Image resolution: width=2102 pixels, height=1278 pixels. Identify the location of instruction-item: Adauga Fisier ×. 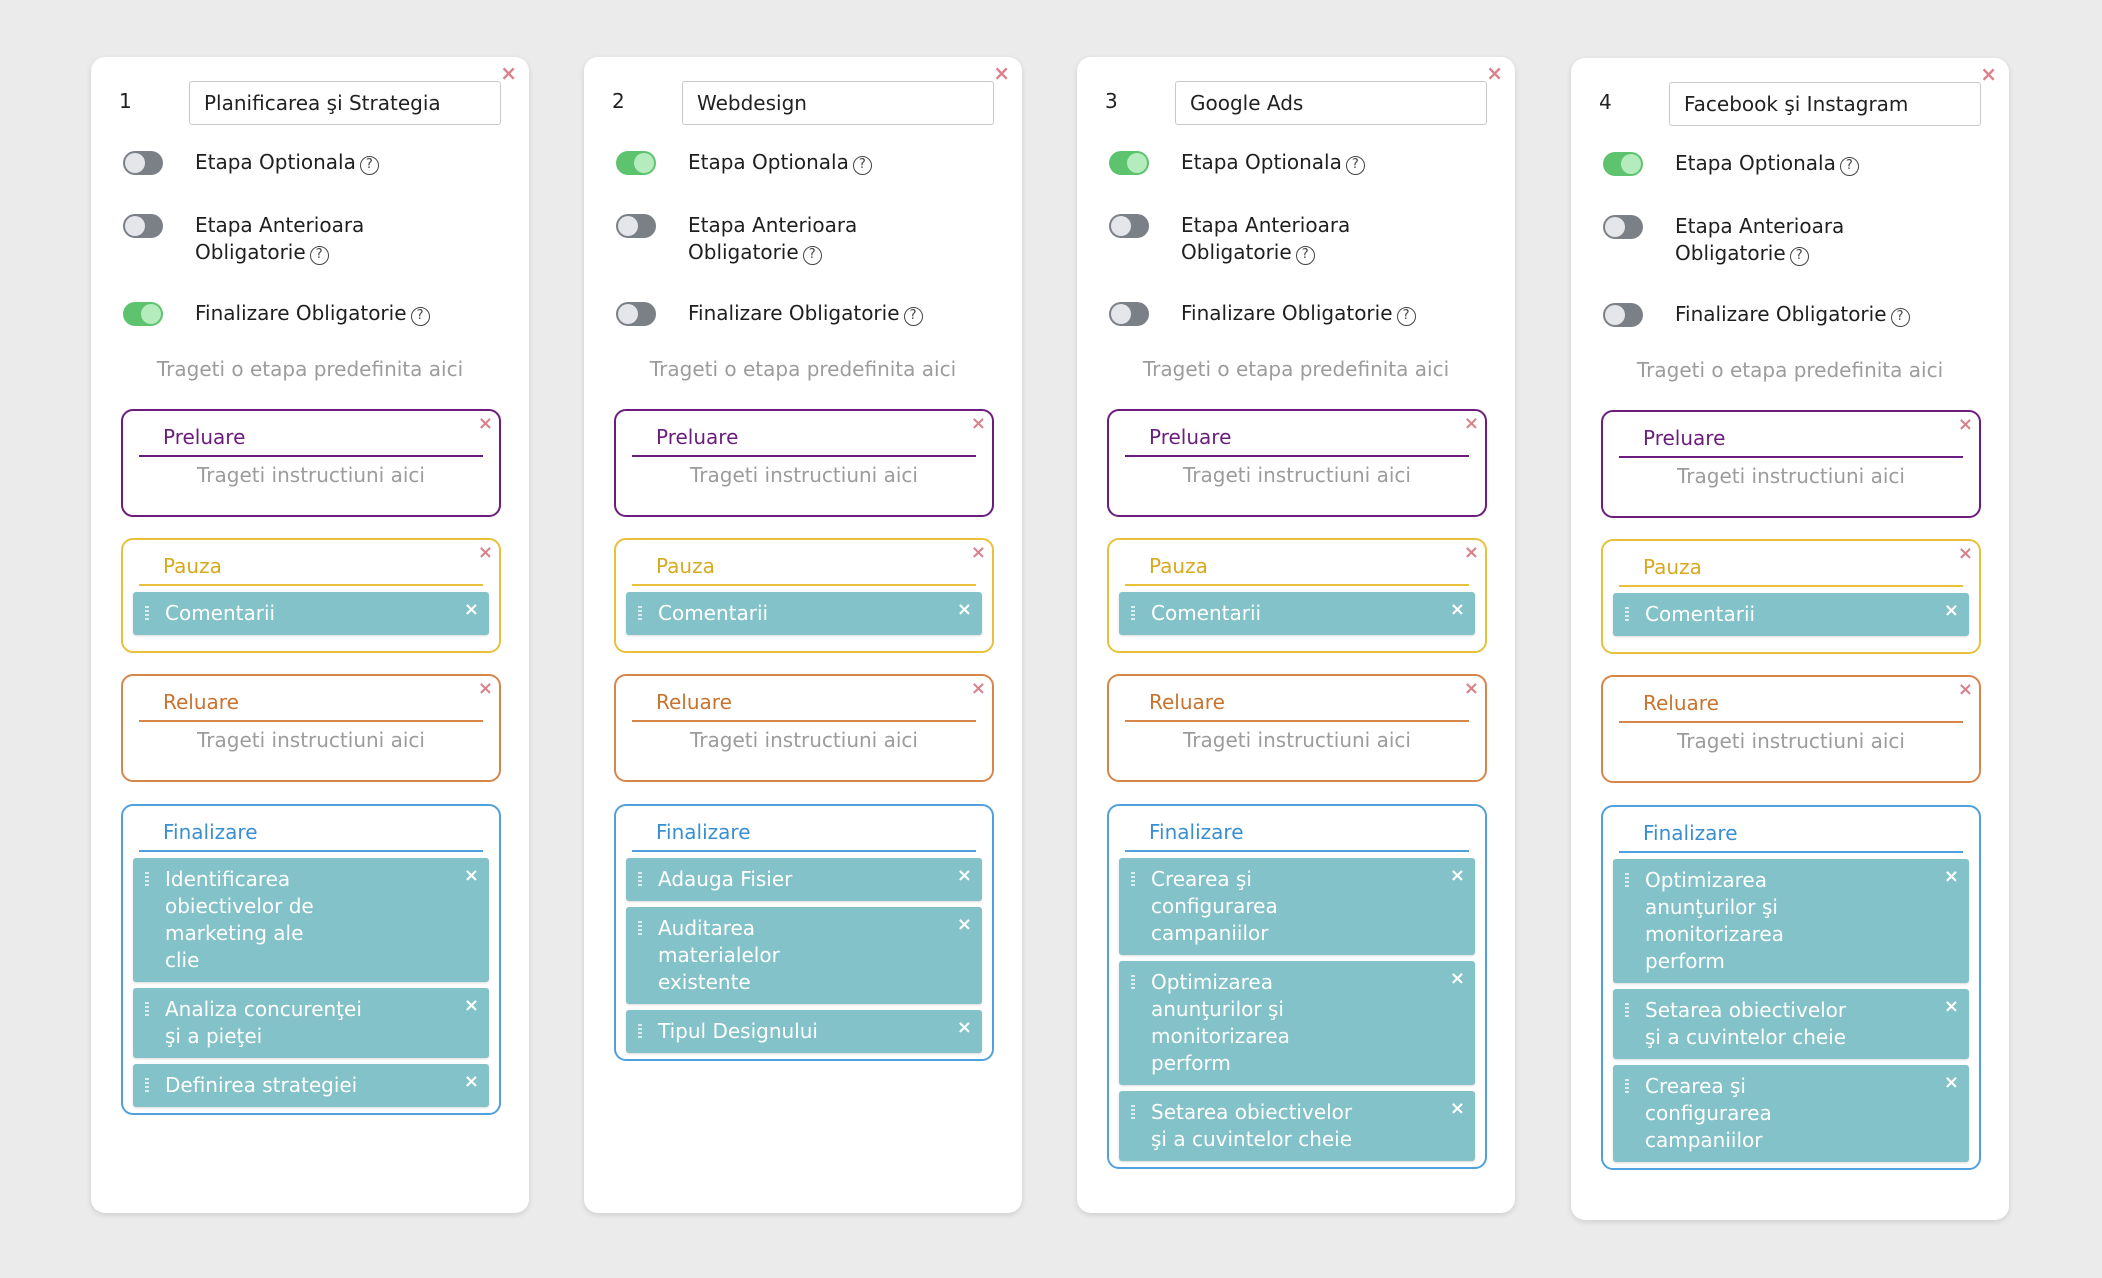
(804, 879).